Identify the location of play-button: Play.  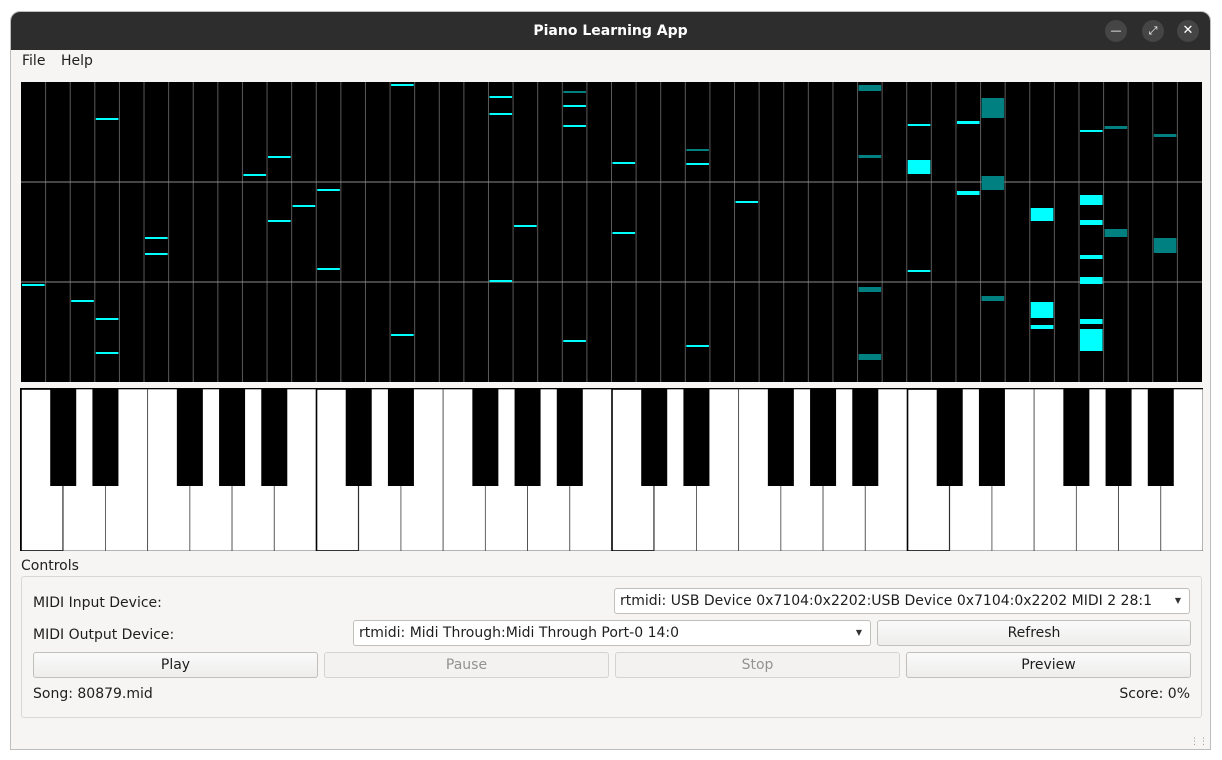
(175, 665).